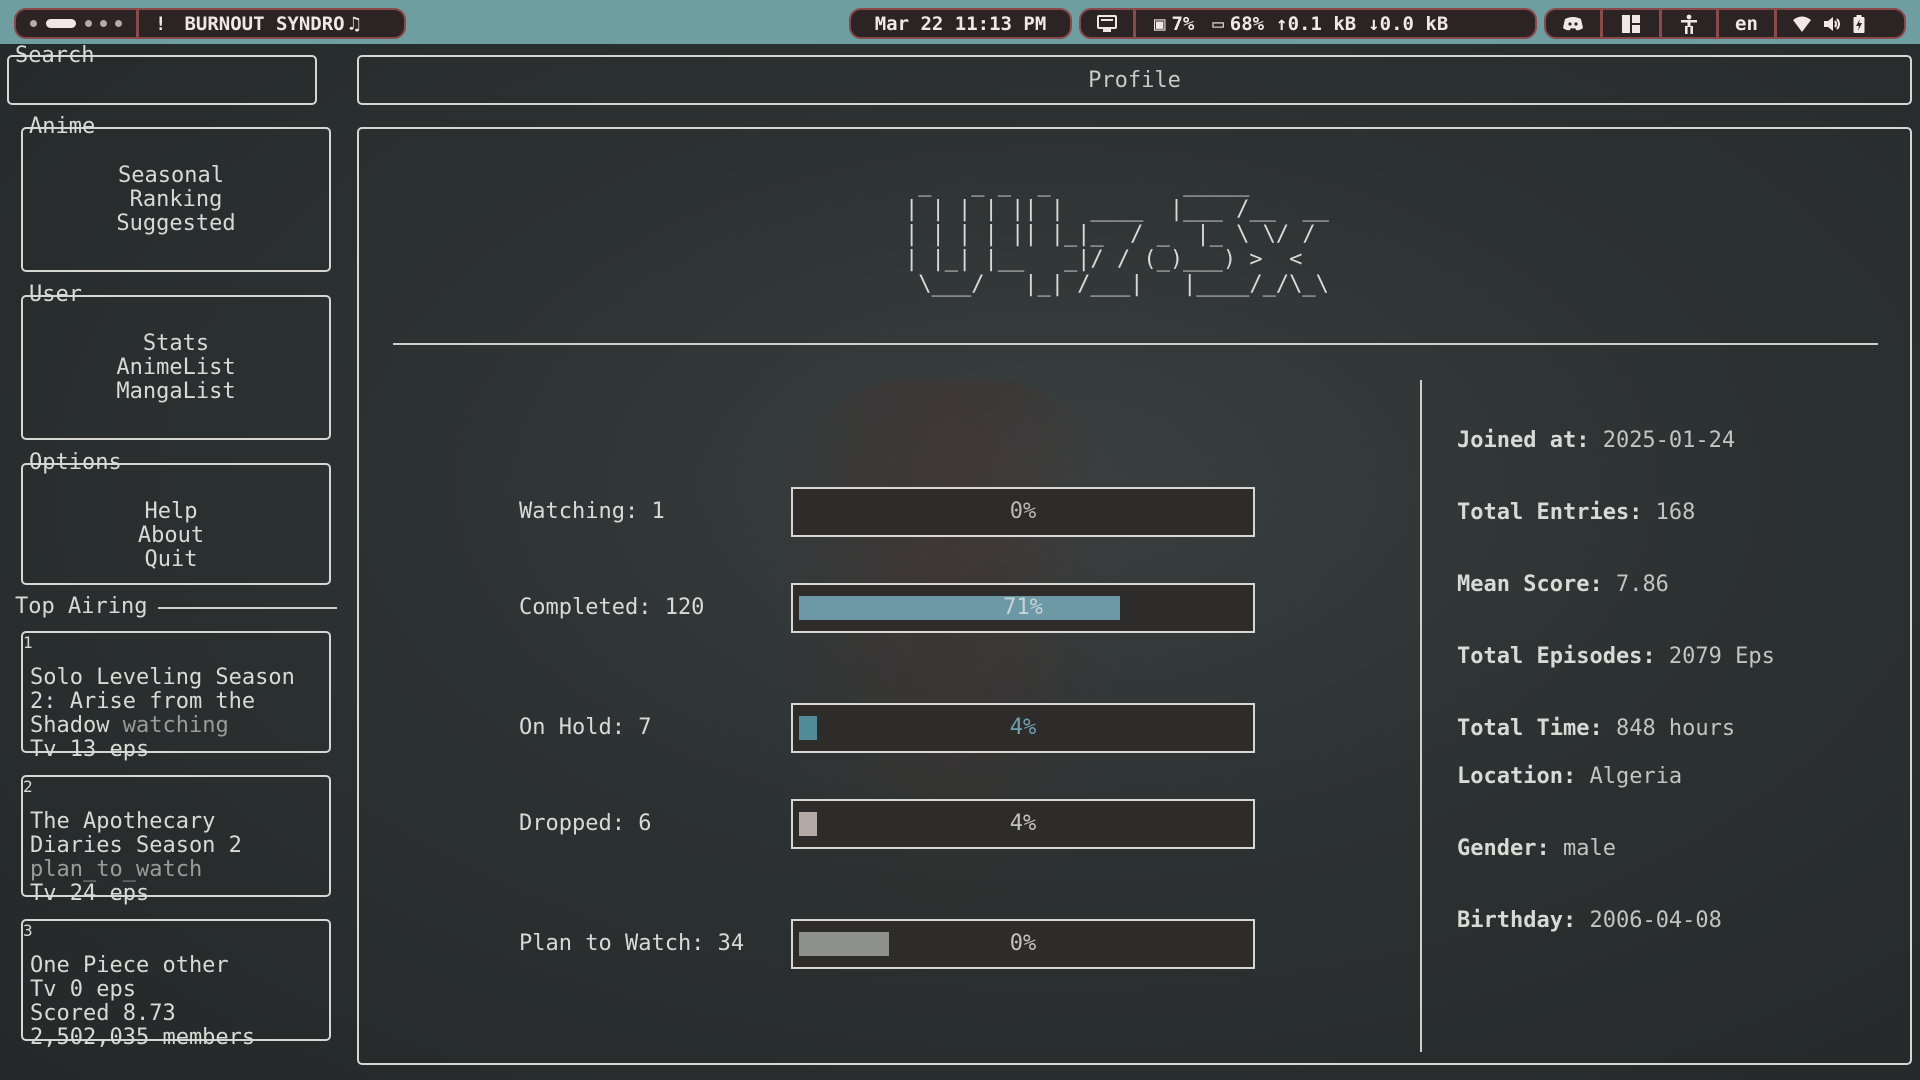 This screenshot has width=1920, height=1080. What do you see at coordinates (162, 81) in the screenshot?
I see `search-input` at bounding box center [162, 81].